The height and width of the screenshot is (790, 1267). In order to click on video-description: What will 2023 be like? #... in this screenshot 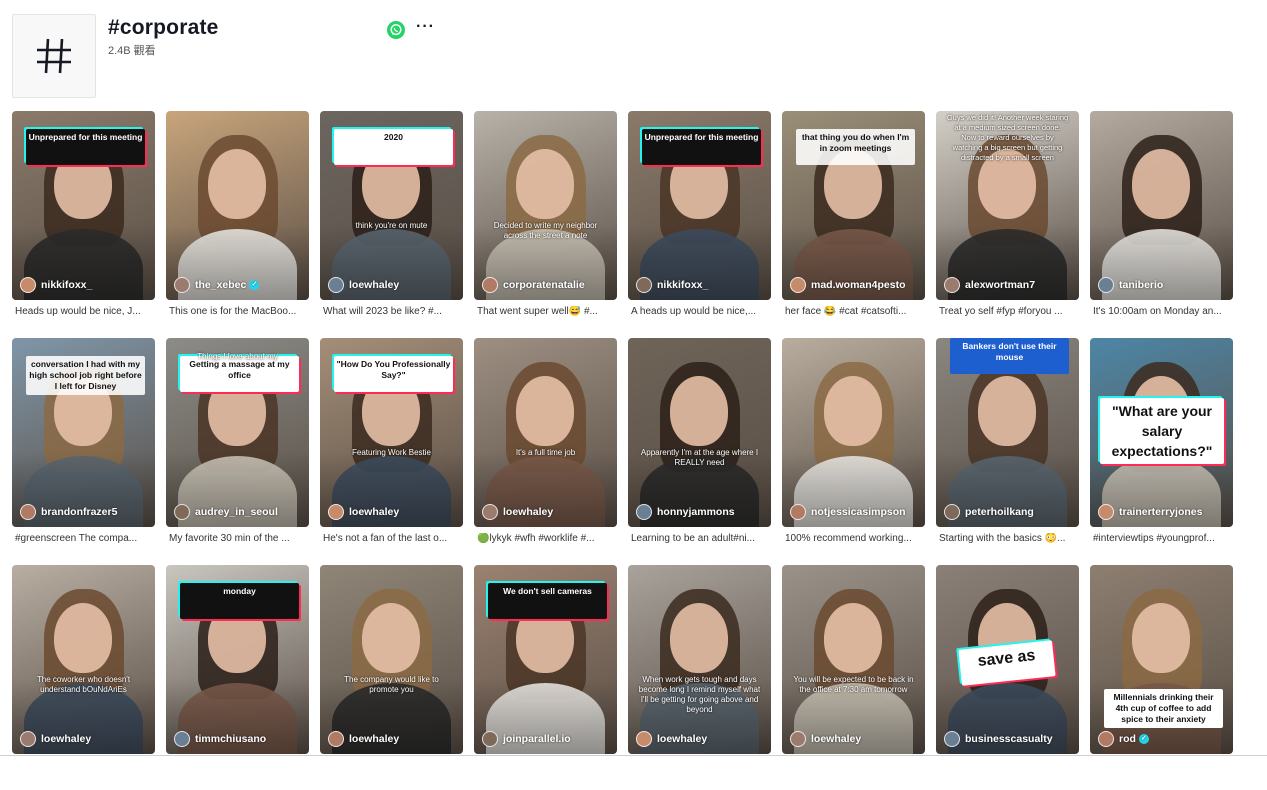, I will do `click(393, 311)`.